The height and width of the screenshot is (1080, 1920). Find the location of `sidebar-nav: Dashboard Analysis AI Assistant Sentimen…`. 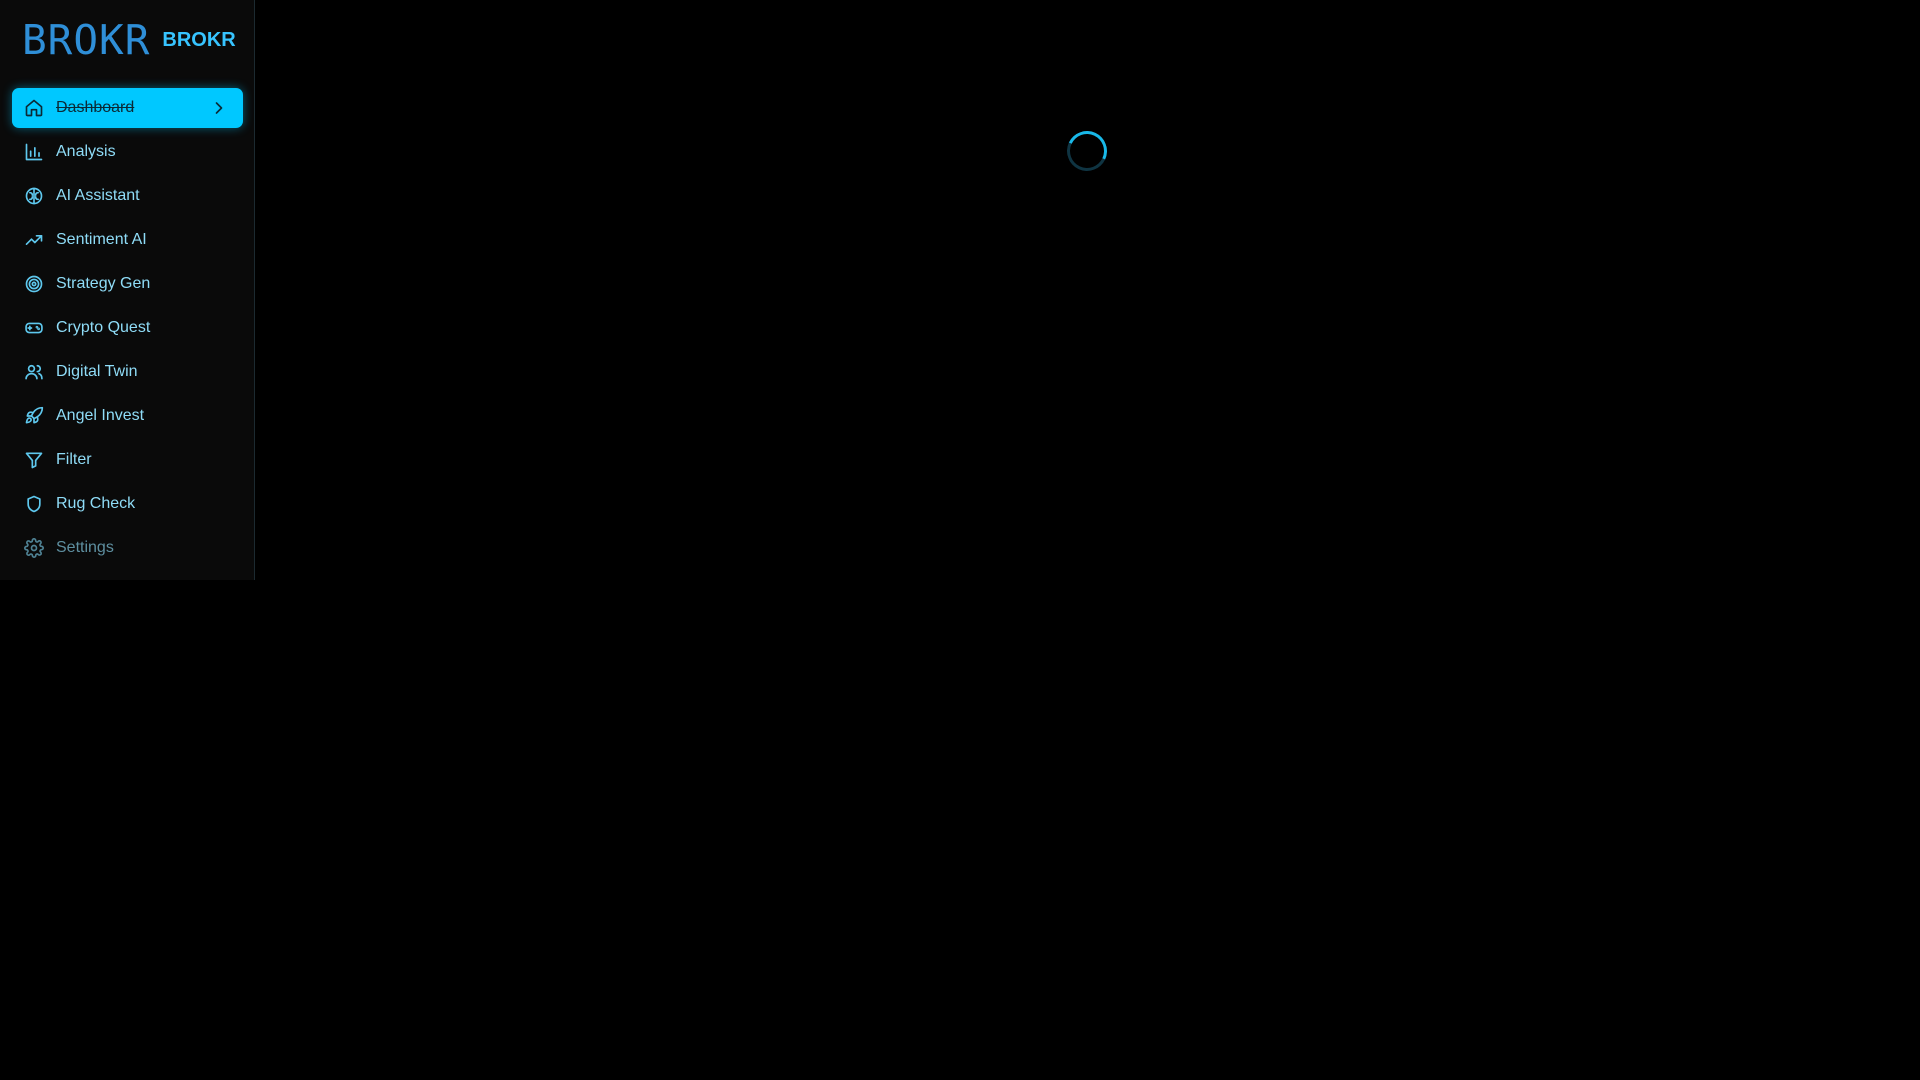

sidebar-nav: Dashboard Analysis AI Assistant Sentimen… is located at coordinates (127, 330).